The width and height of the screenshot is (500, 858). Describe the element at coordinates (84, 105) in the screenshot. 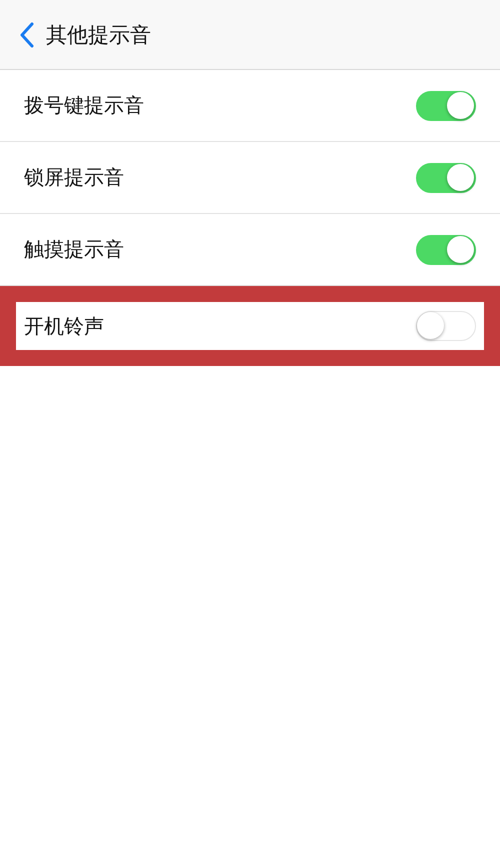

I see `setting-label: 拨号键提示音` at that location.